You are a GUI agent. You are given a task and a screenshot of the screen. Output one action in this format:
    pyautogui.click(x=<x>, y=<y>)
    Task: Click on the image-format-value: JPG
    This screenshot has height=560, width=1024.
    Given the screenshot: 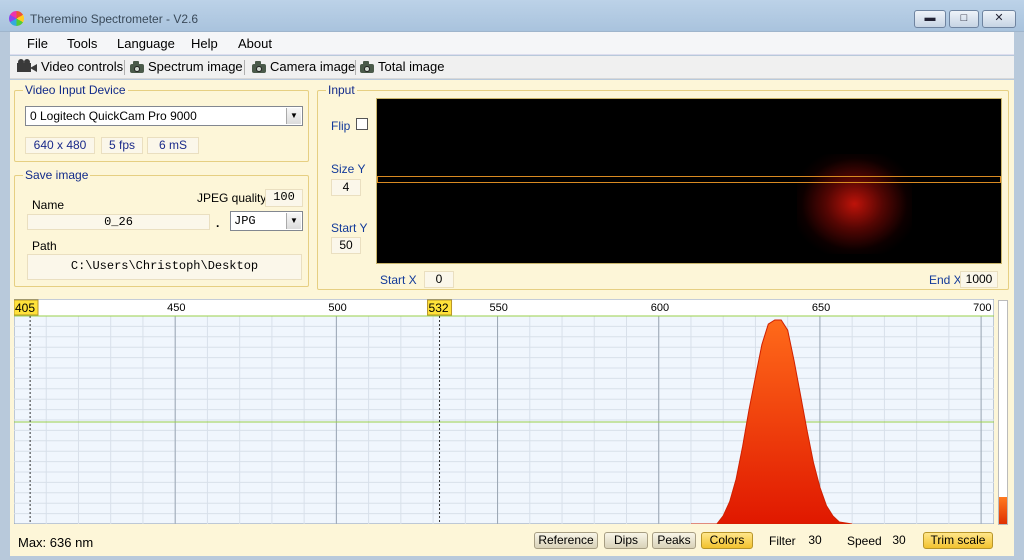 What is the action you would take?
    pyautogui.click(x=245, y=221)
    